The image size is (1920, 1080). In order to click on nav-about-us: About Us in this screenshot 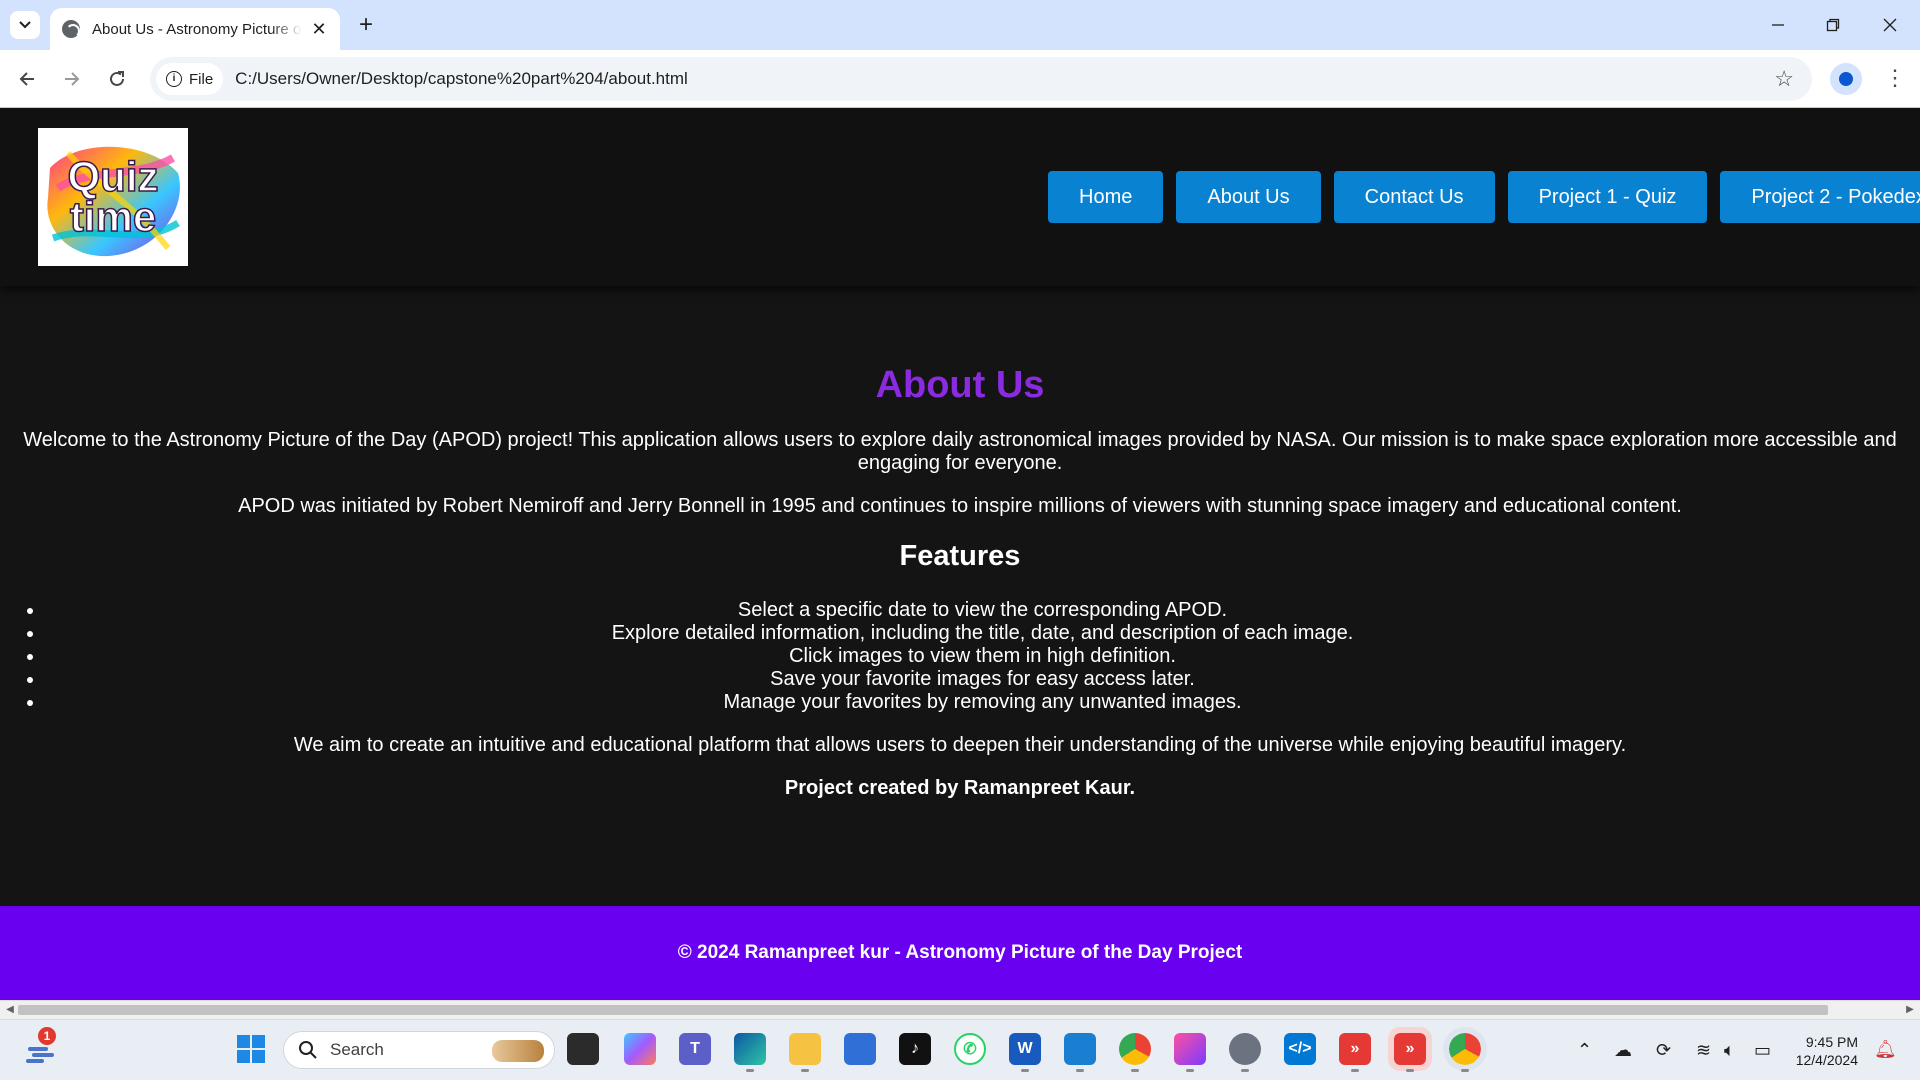, I will do `click(1248, 197)`.